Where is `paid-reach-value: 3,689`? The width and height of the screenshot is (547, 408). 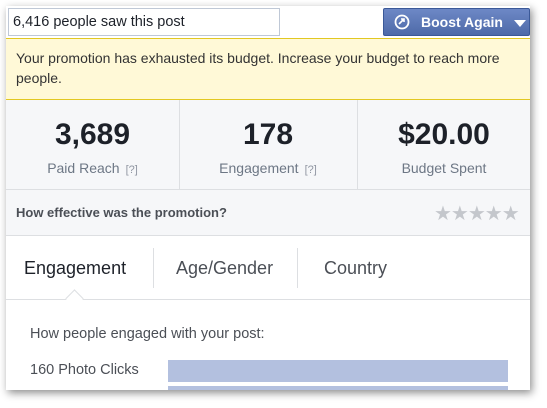 paid-reach-value: 3,689 is located at coordinates (92, 134).